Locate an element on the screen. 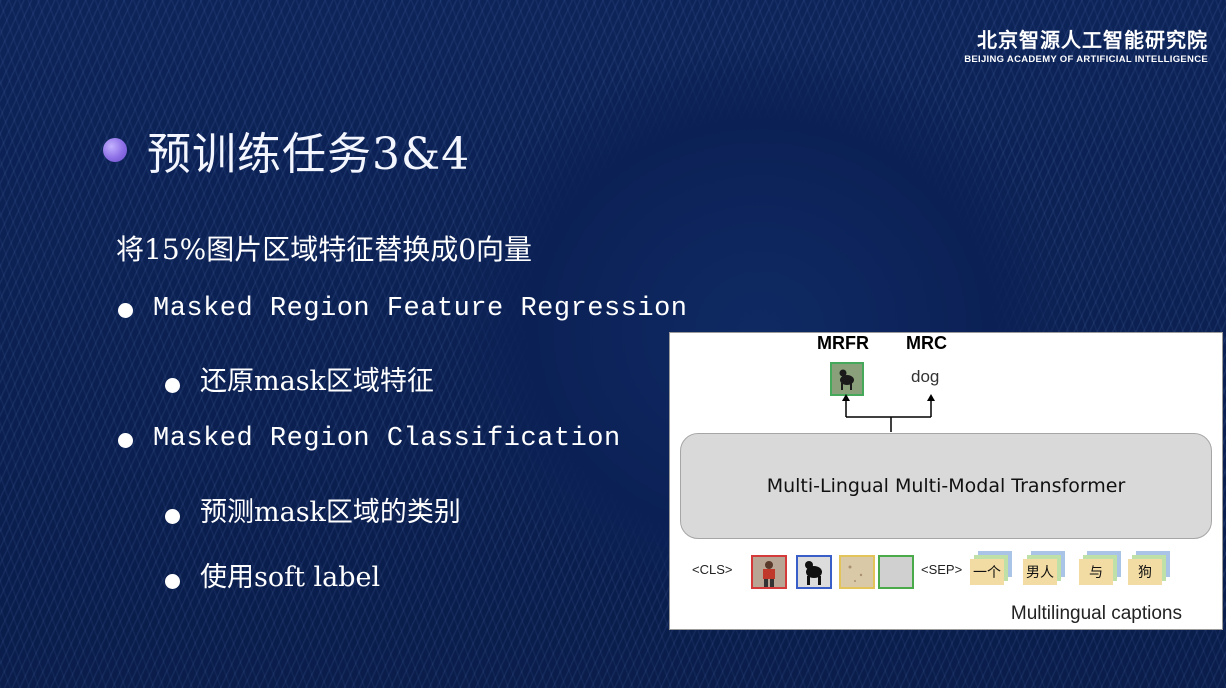 This screenshot has height=688, width=1226. bullet-soft-label: 使用soft label is located at coordinates (272, 574).